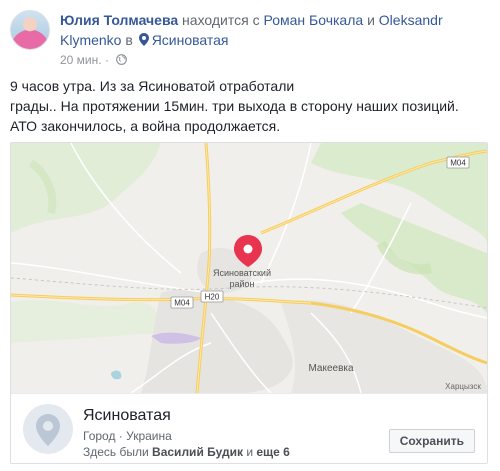 The width and height of the screenshot is (500, 471). What do you see at coordinates (122, 59) in the screenshot?
I see `globe-icon` at bounding box center [122, 59].